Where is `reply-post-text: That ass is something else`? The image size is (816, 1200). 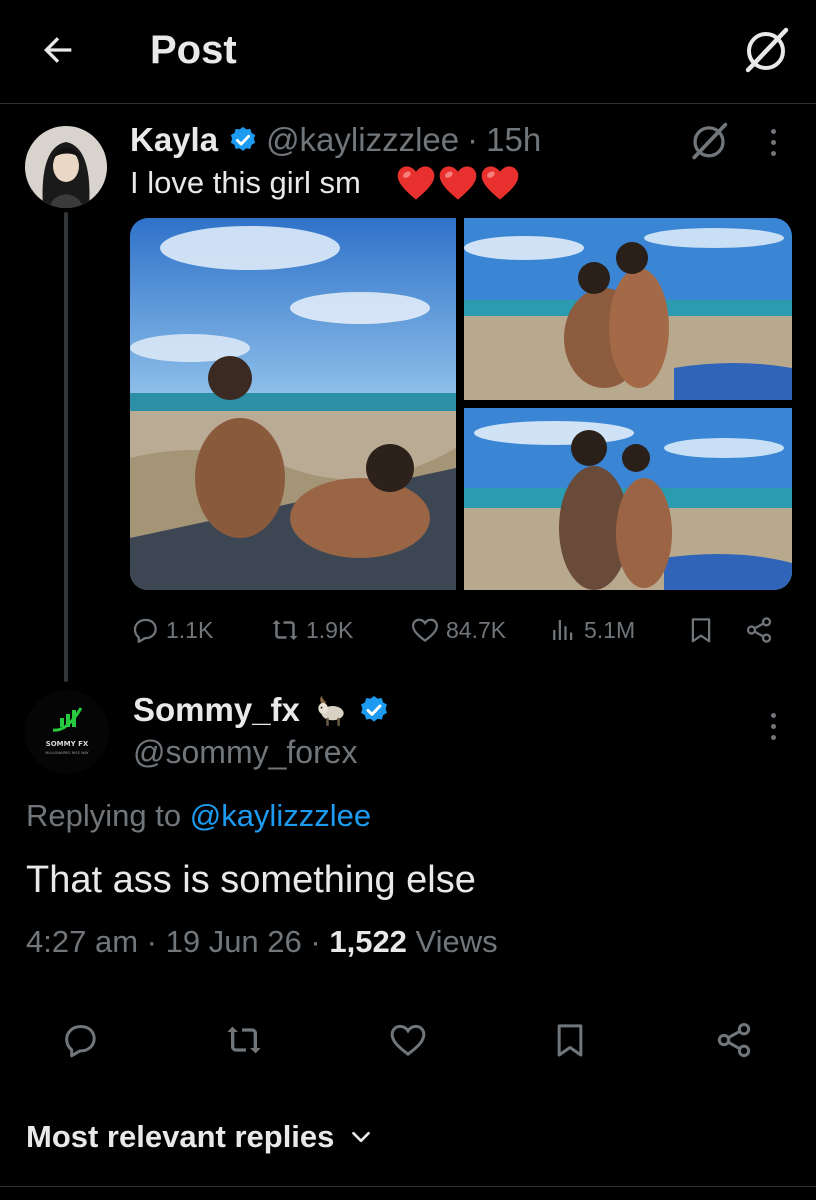 reply-post-text: That ass is something else is located at coordinates (251, 880).